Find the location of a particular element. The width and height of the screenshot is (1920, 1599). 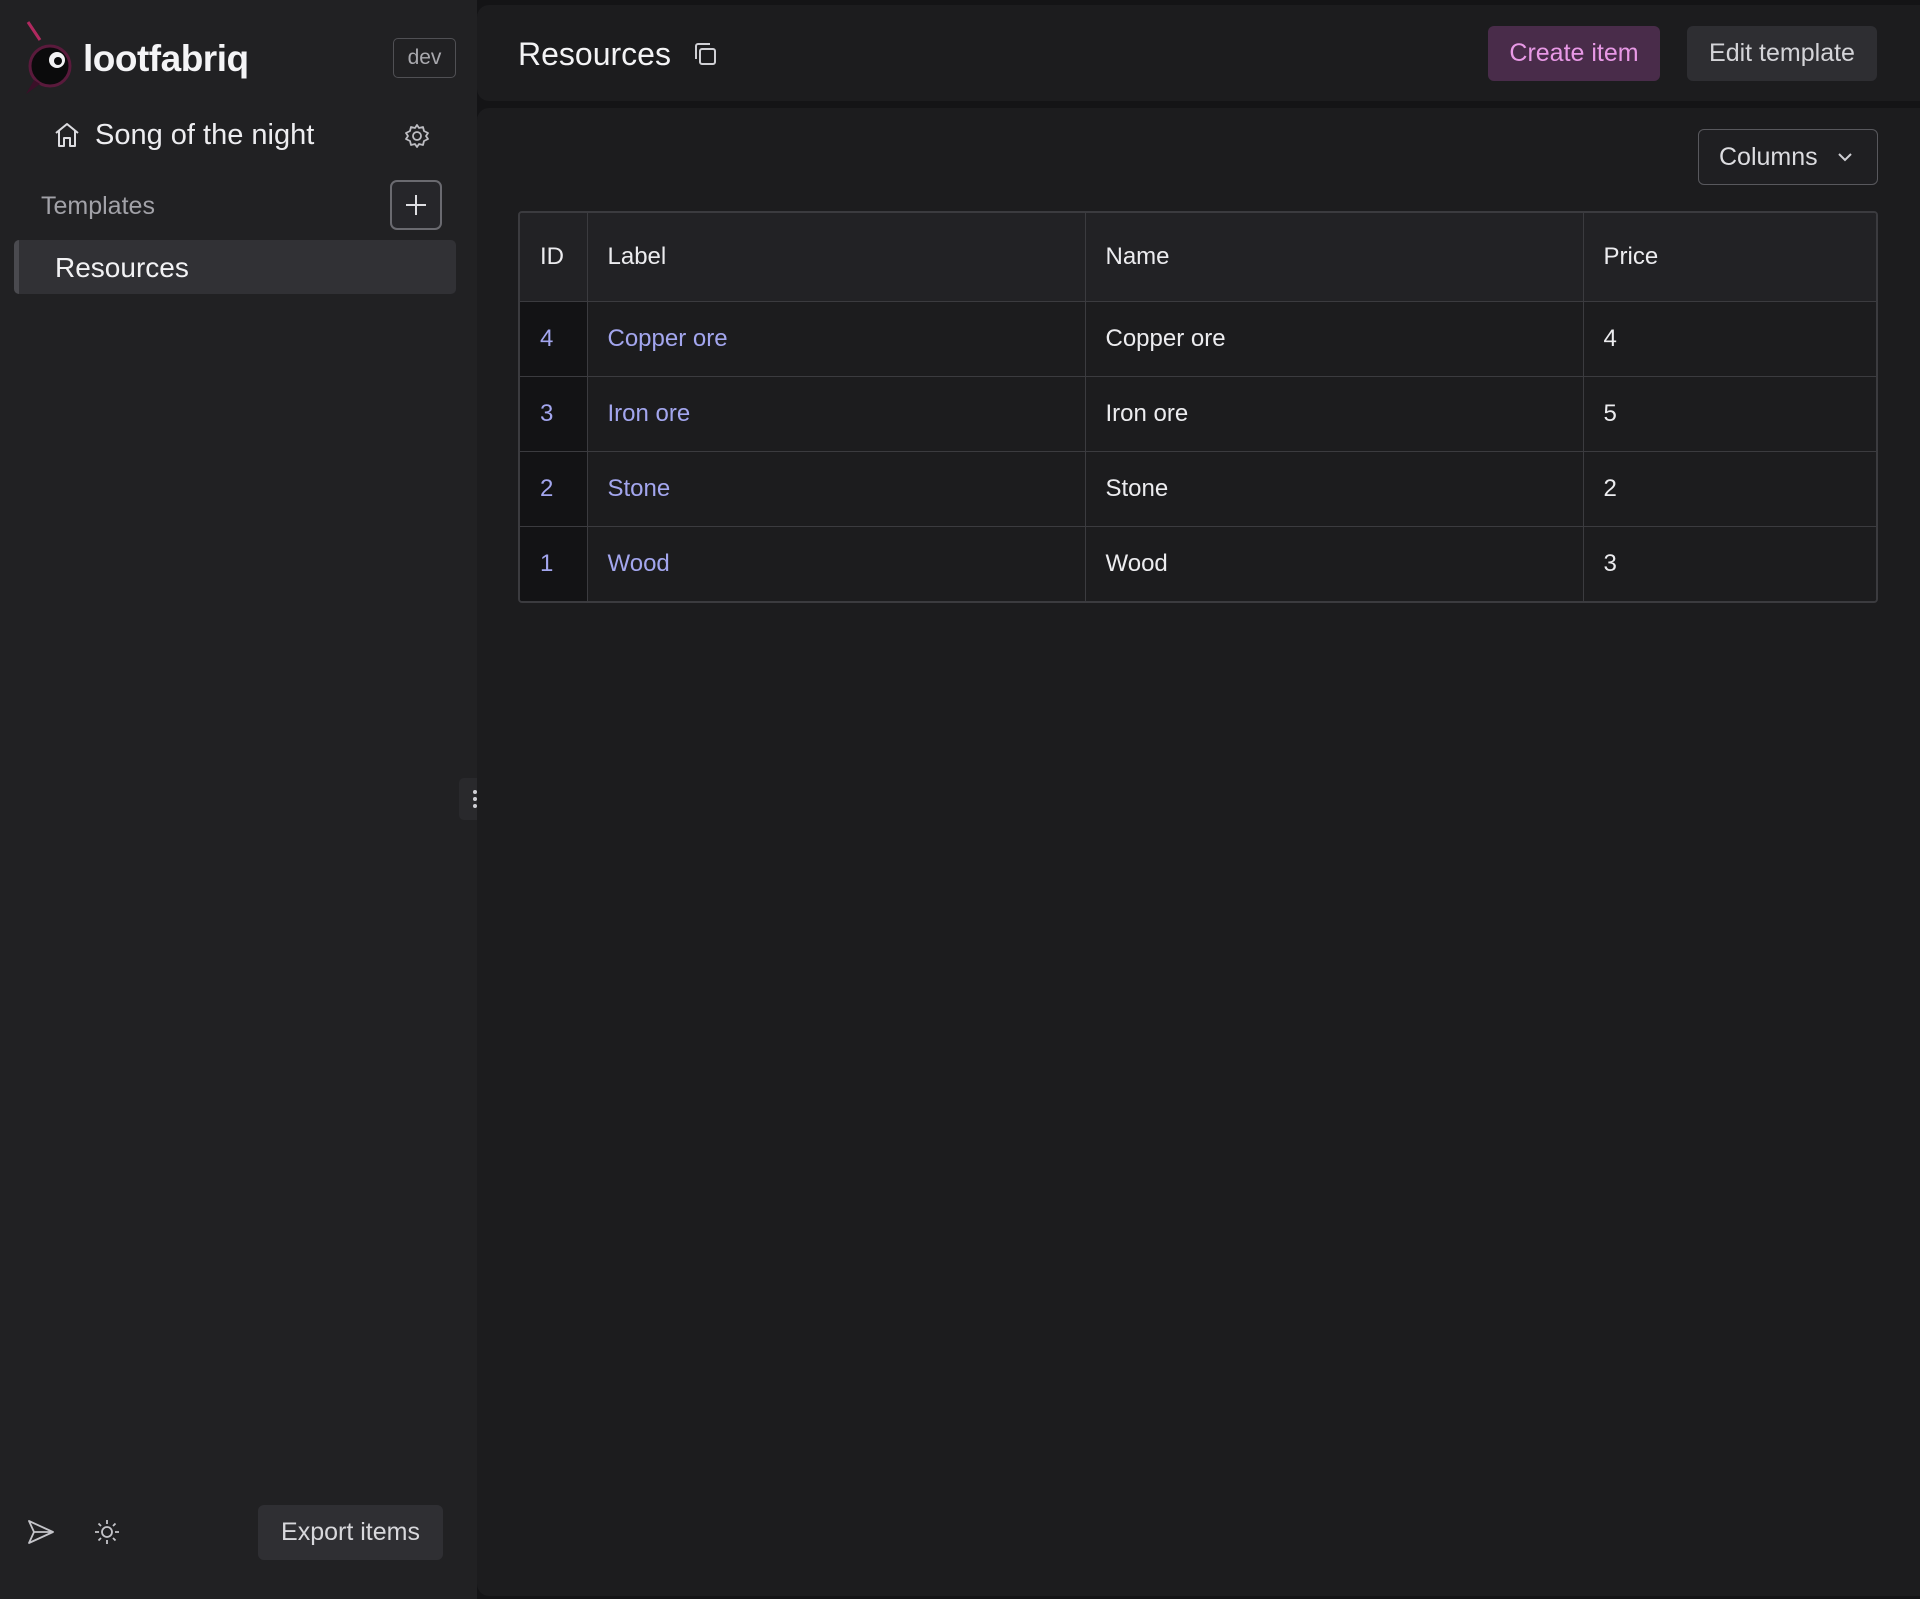

column-header-id: ID is located at coordinates (554, 257).